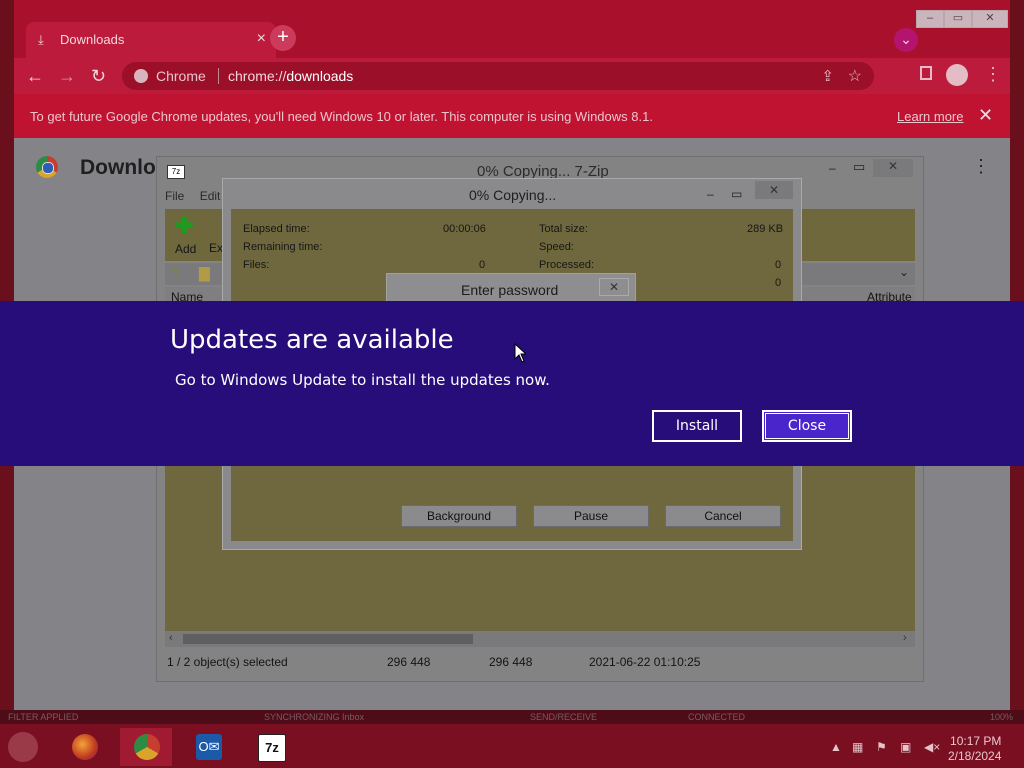  I want to click on window-controls: – ▭ ✕, so click(962, 19).